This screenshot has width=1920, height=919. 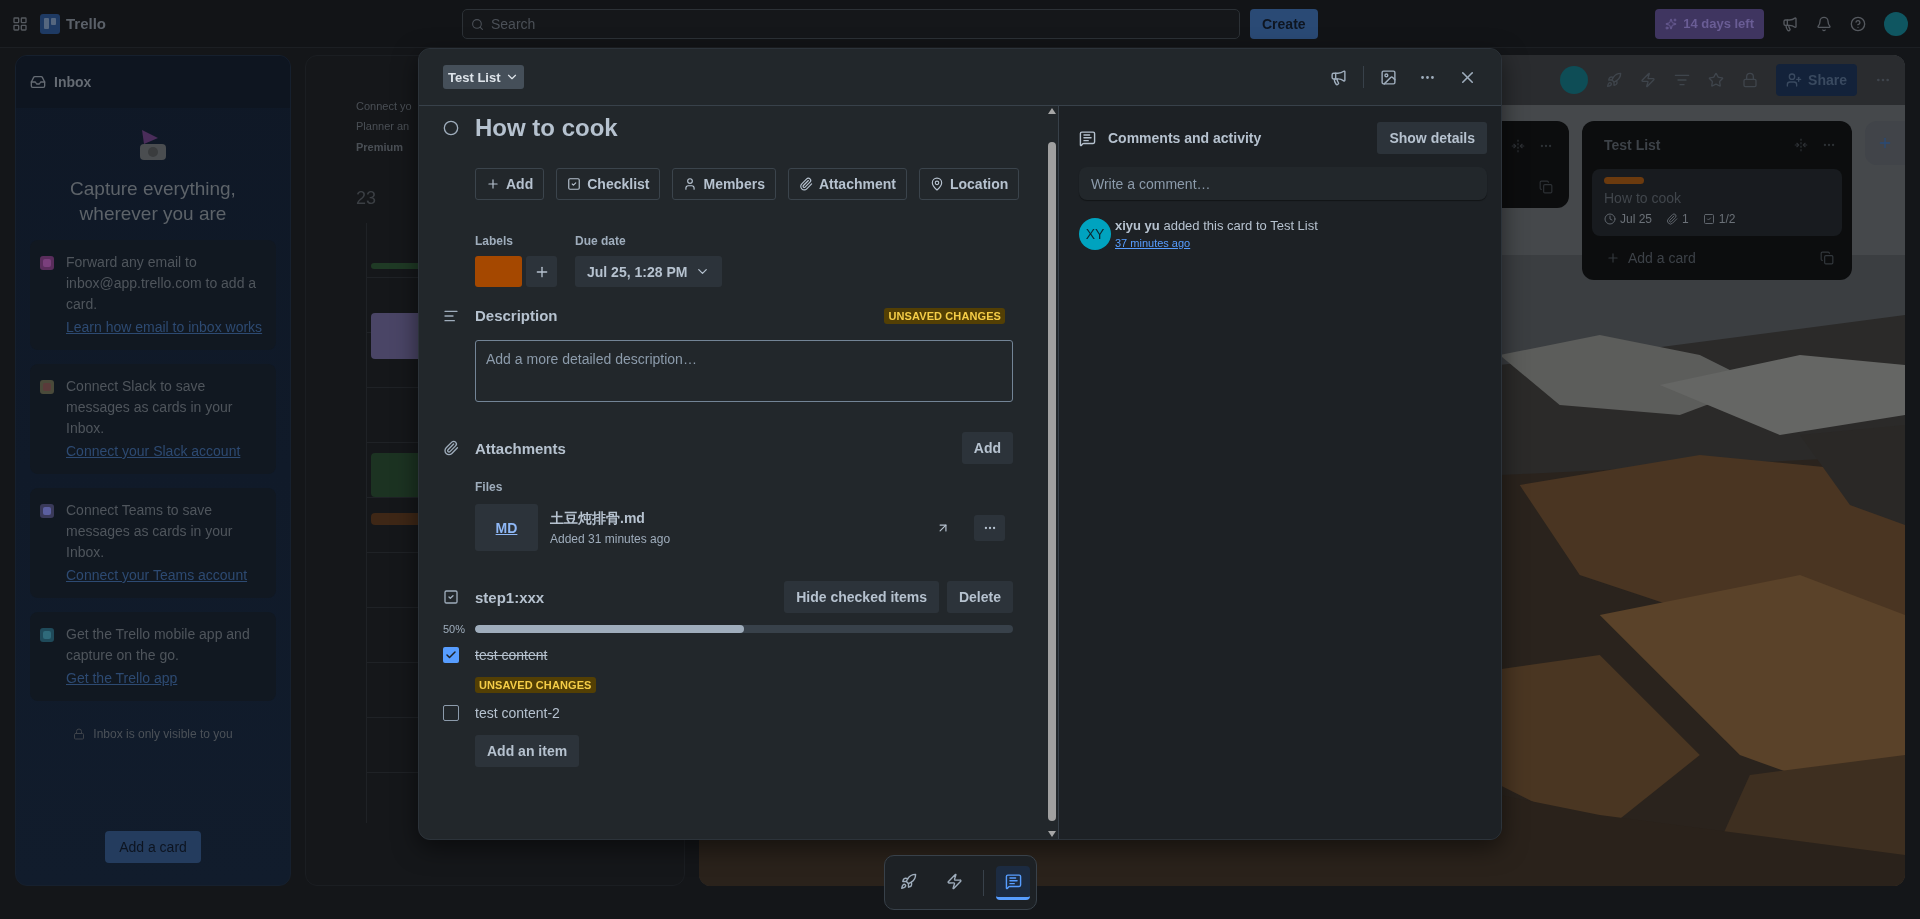 What do you see at coordinates (162, 283) in the screenshot?
I see `tip-text: Forward any email to inbox@app.trello.com to add a card.` at bounding box center [162, 283].